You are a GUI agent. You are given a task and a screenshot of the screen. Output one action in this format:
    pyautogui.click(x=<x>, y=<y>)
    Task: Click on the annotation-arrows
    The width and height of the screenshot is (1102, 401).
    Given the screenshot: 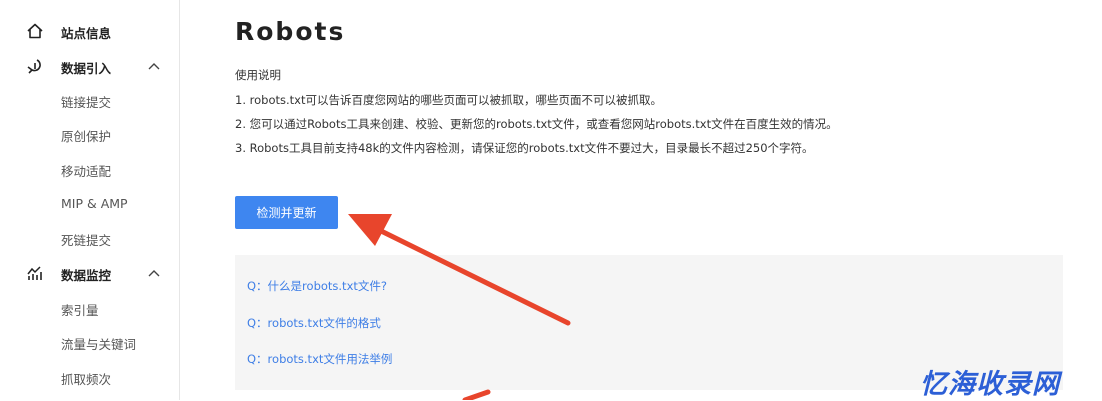 What is the action you would take?
    pyautogui.click(x=459, y=307)
    